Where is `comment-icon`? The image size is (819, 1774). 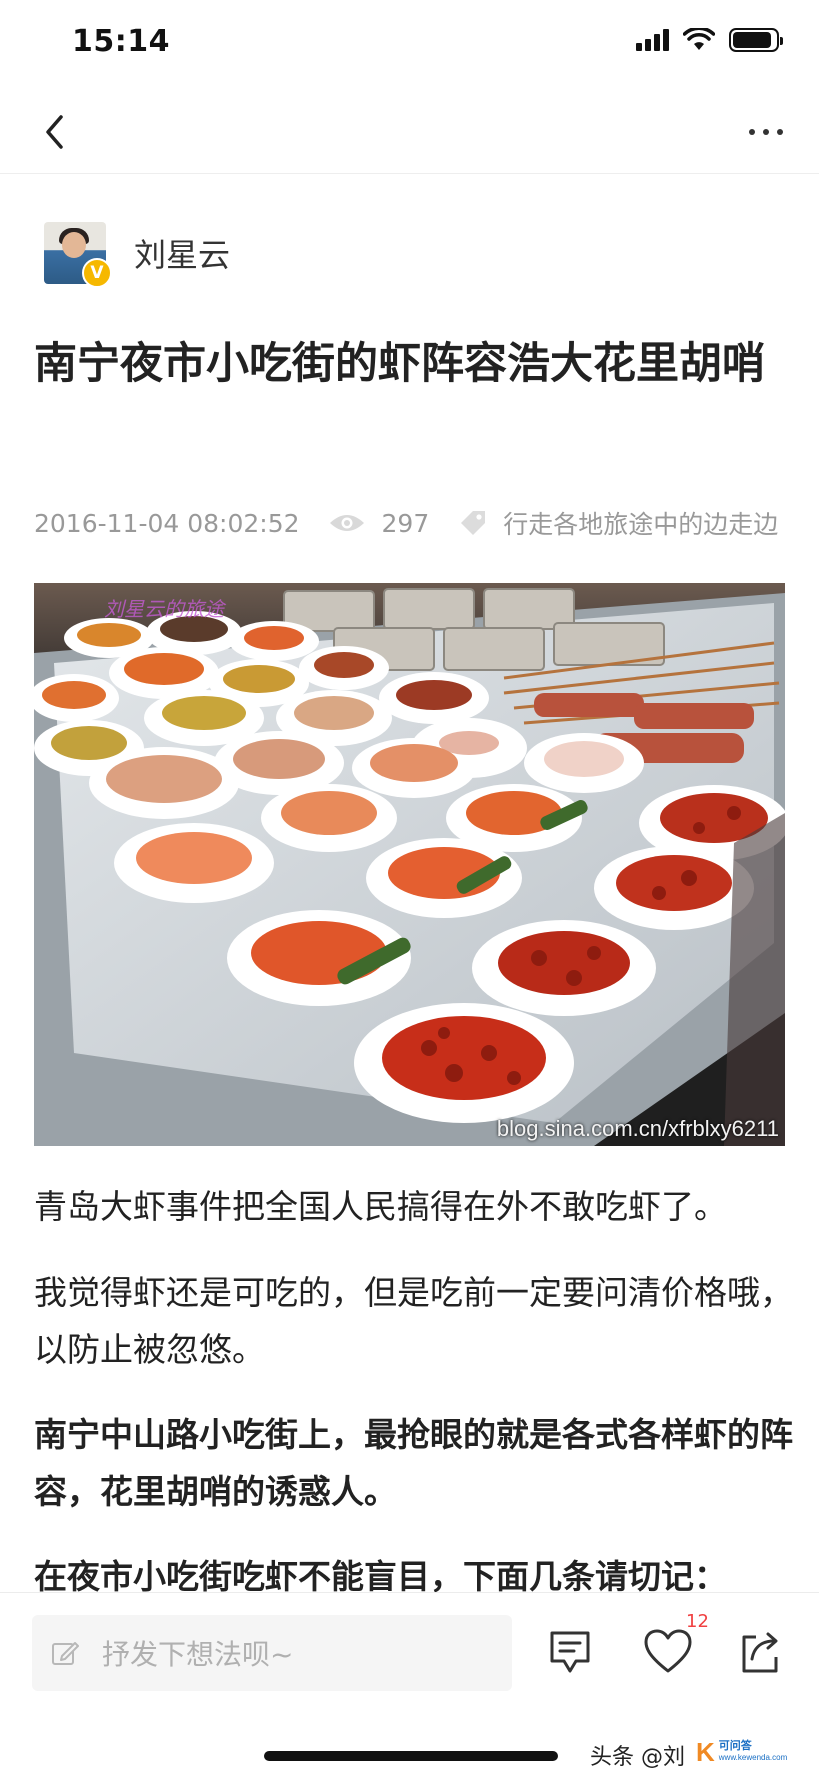 comment-icon is located at coordinates (570, 1652).